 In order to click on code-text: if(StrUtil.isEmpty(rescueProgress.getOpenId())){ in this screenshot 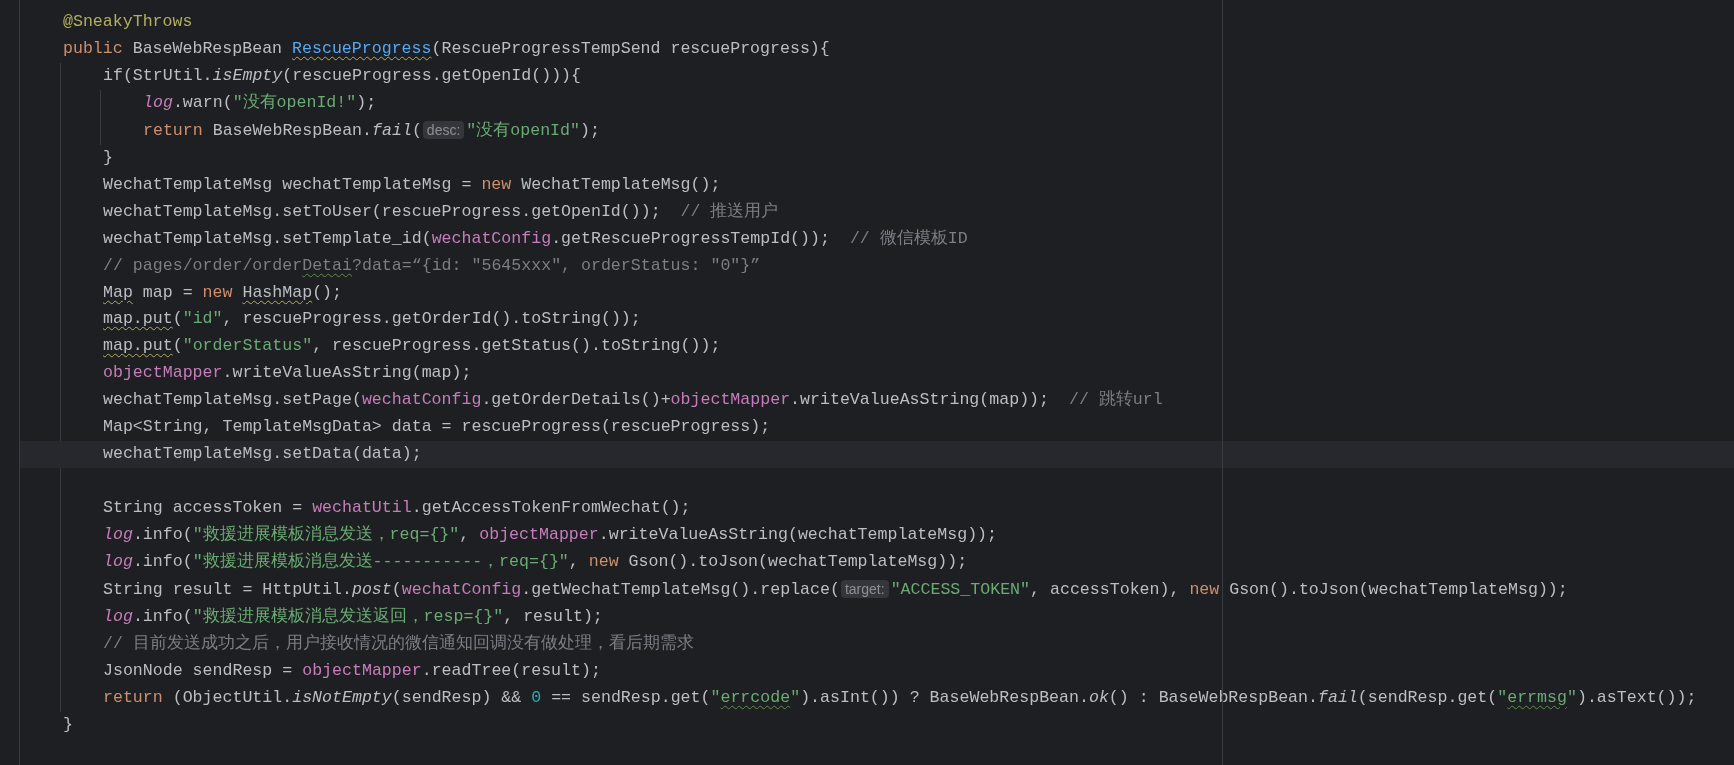, I will do `click(342, 75)`.